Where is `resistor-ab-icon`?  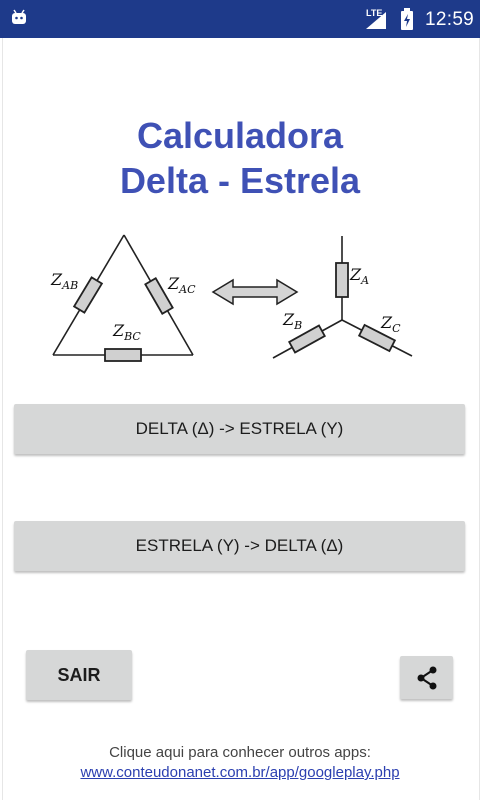
resistor-ab-icon is located at coordinates (88, 295).